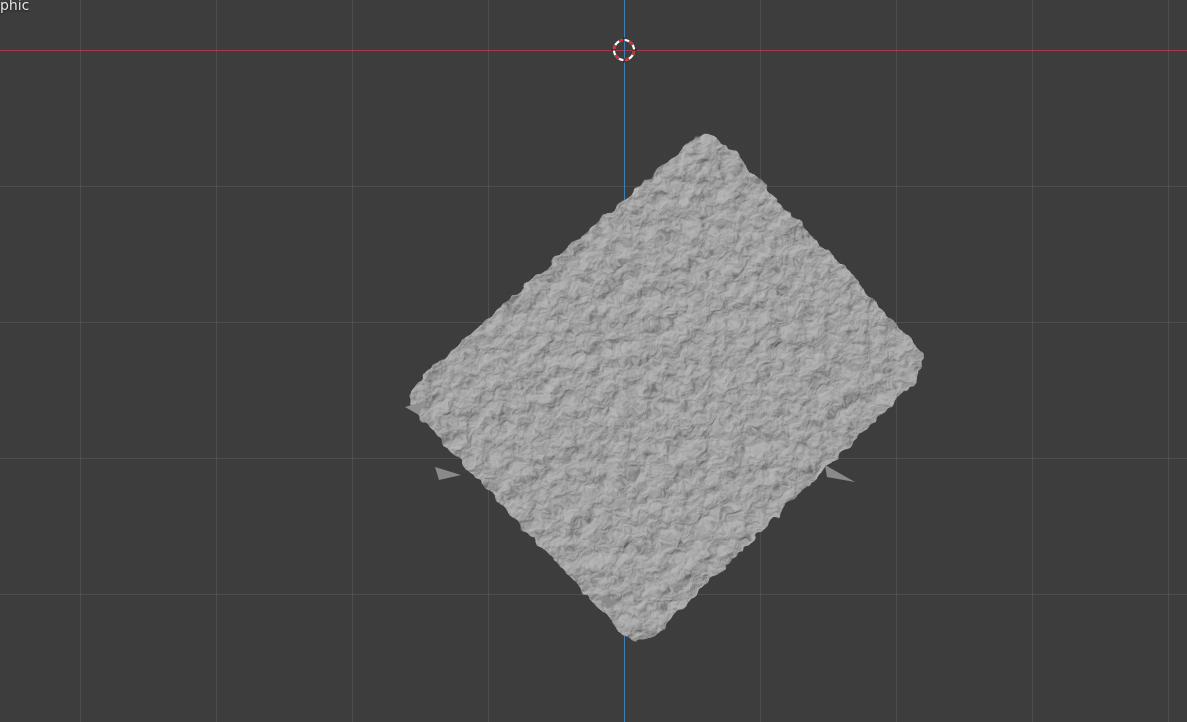 This screenshot has width=1187, height=722. What do you see at coordinates (624, 50) in the screenshot?
I see `3d-cursor-icon` at bounding box center [624, 50].